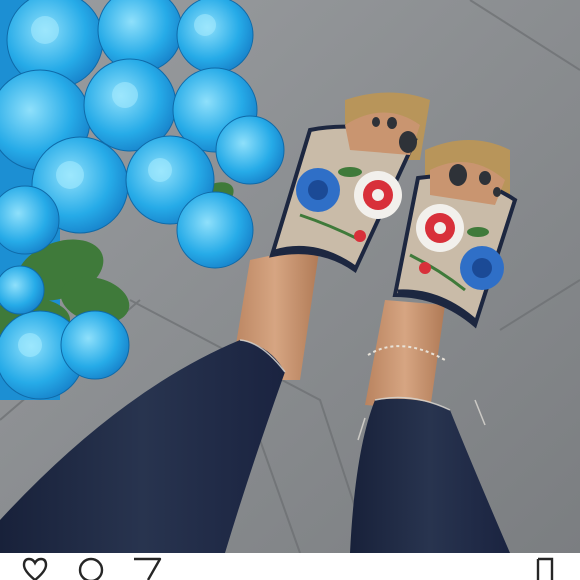 Image resolution: width=580 pixels, height=580 pixels. I want to click on post-action-bar, so click(290, 566).